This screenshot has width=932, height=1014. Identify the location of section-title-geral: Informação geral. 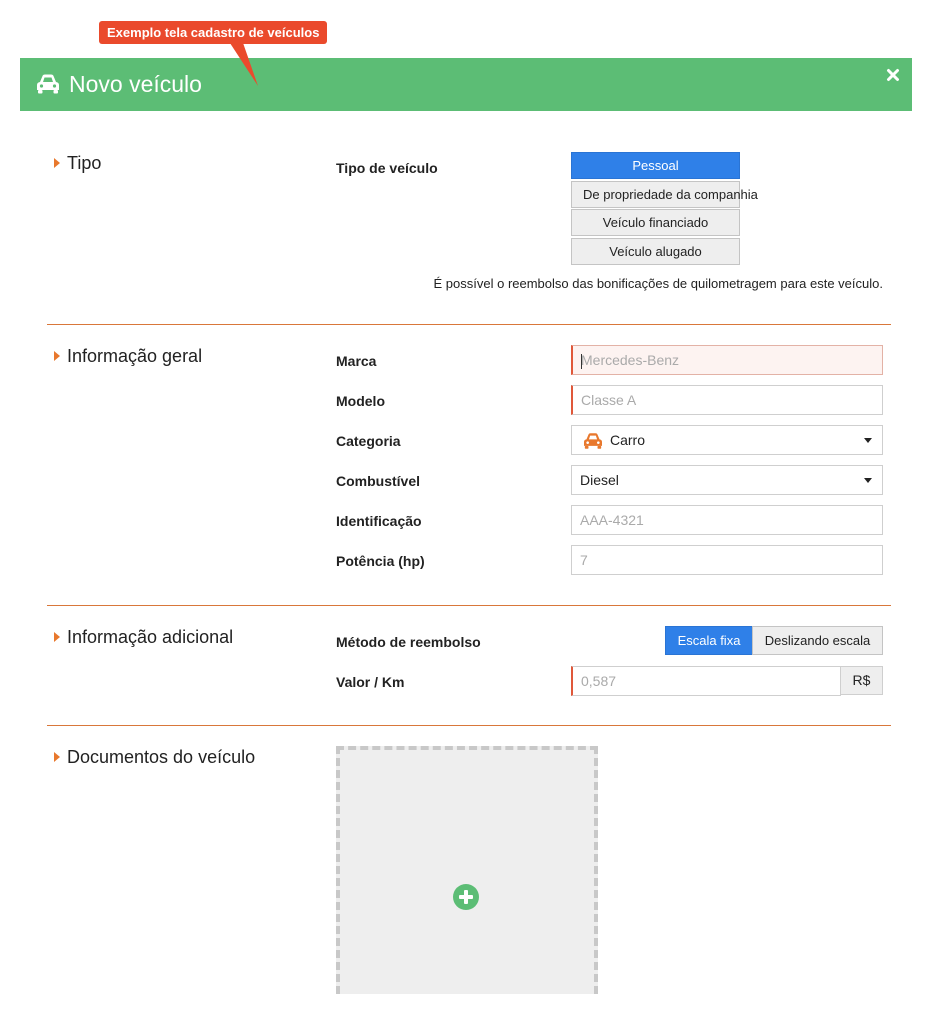
(128, 356).